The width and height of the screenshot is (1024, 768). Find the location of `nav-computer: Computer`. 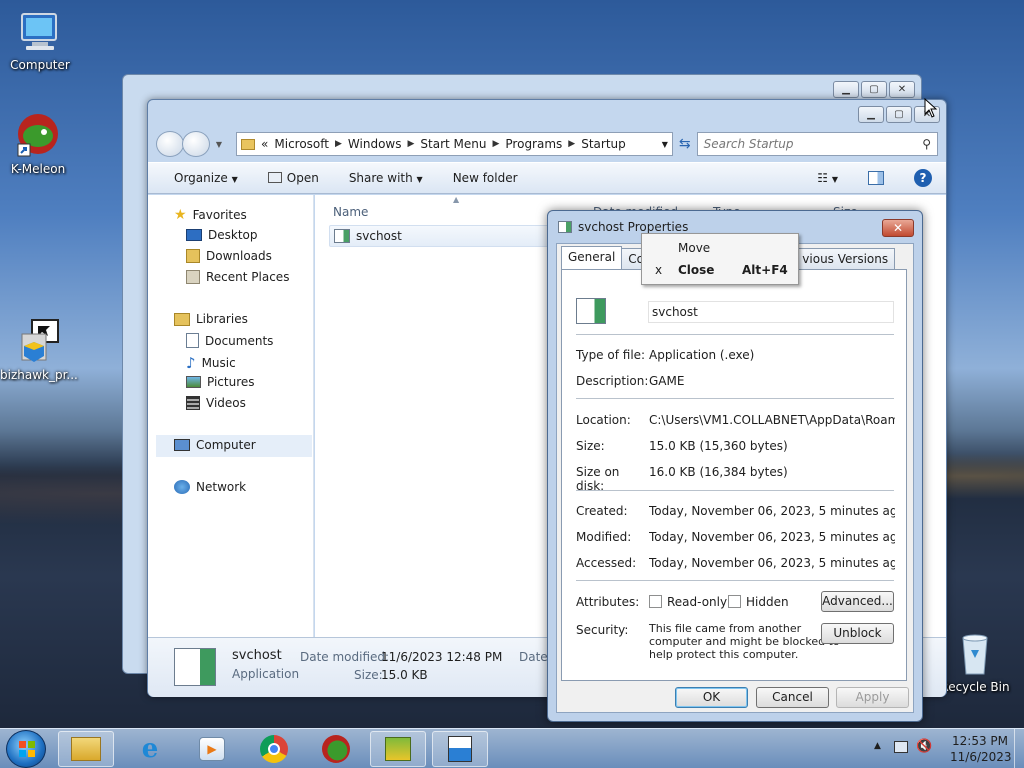

nav-computer: Computer is located at coordinates (215, 445).